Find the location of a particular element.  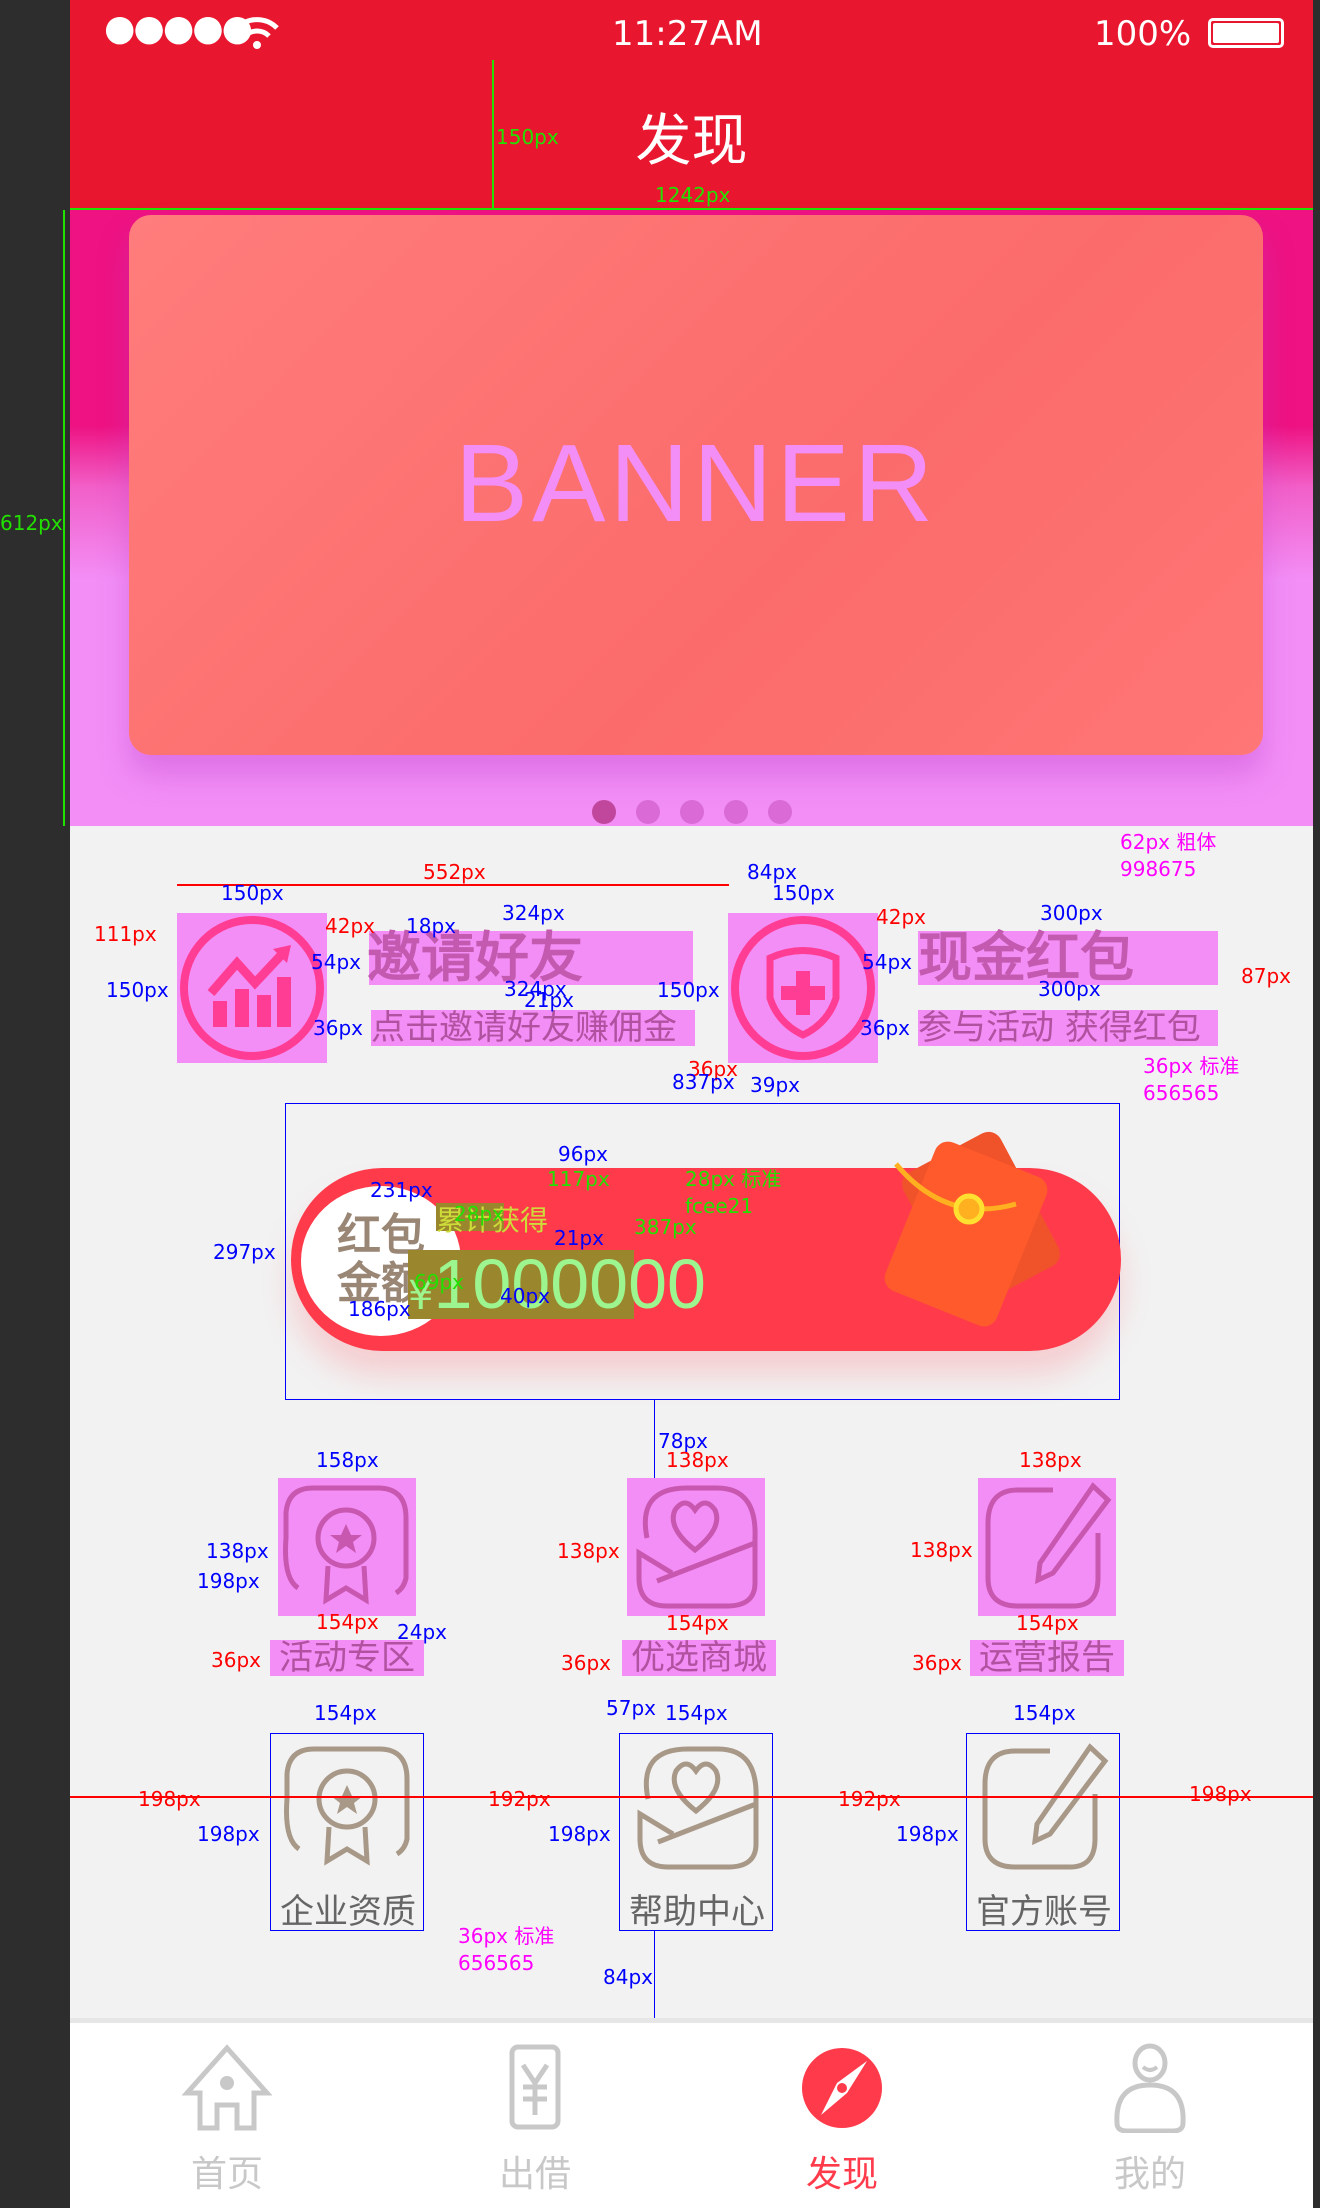

tab-label: 发现 is located at coordinates (841, 2174).